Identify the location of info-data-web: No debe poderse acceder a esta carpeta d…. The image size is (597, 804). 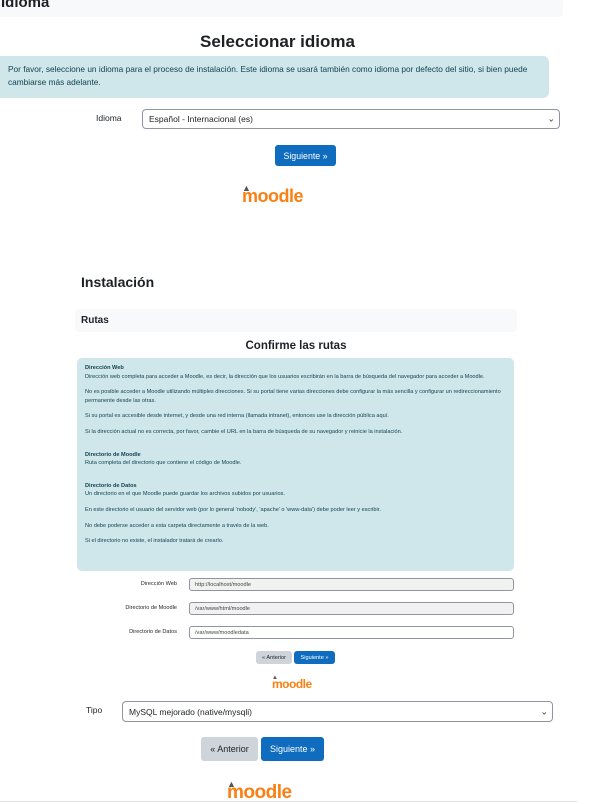
(177, 525).